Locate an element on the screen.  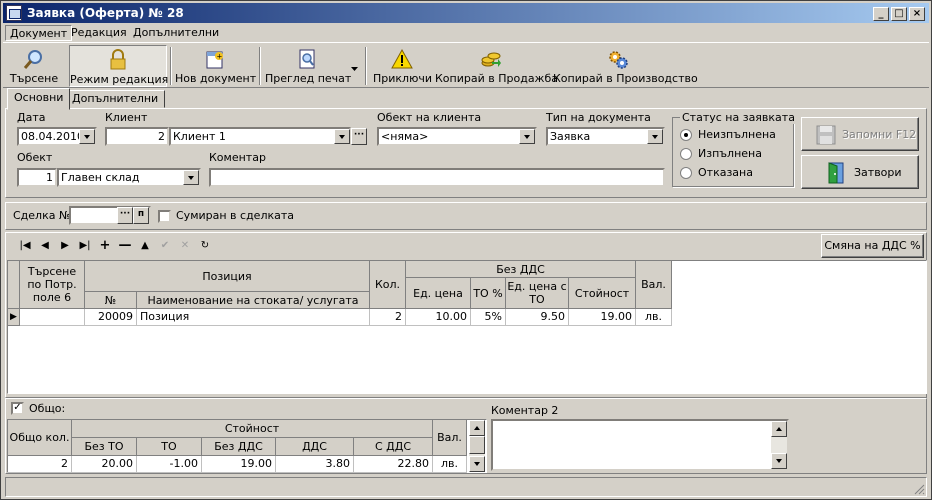
table-cell-unit-price-to: 9.50 is located at coordinates (537, 317).